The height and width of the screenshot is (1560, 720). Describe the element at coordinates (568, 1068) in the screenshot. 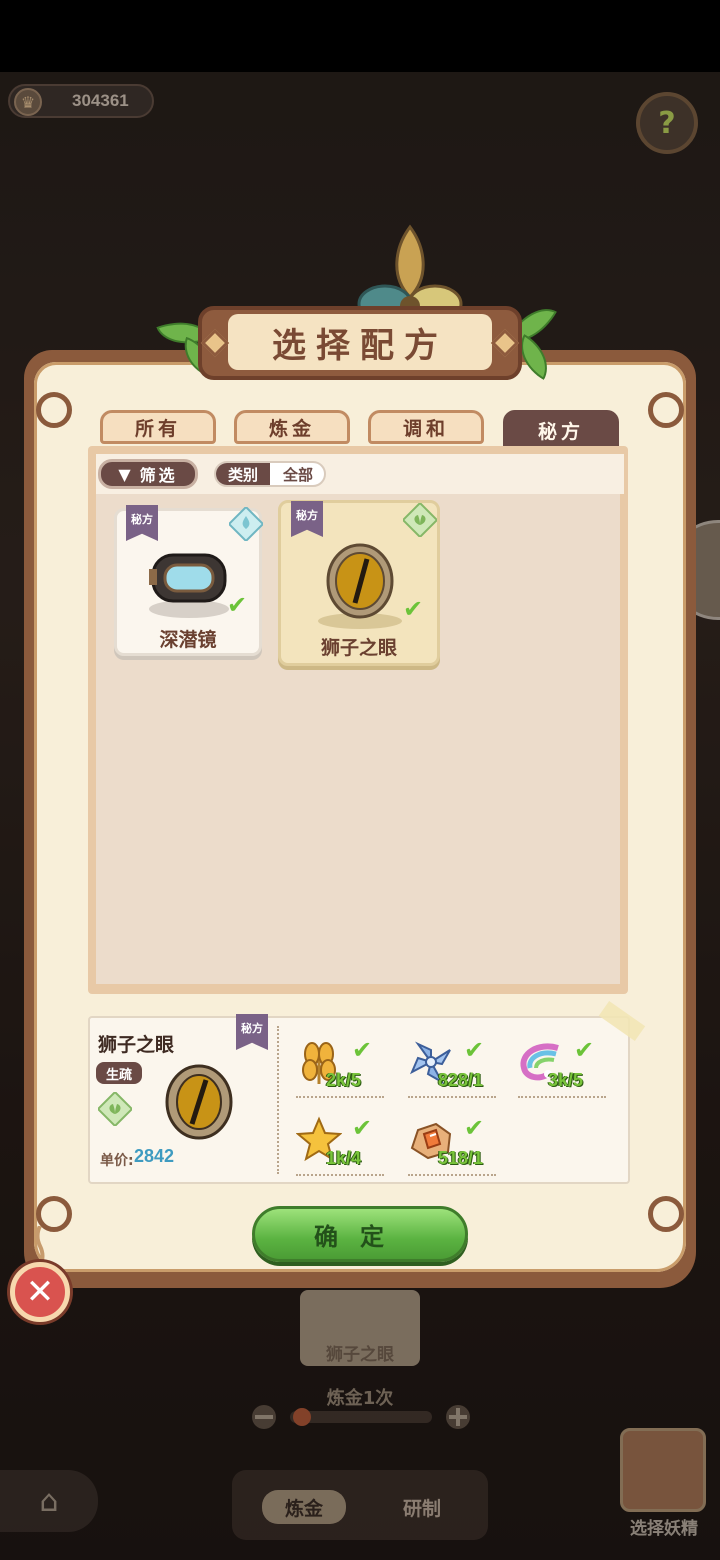

I see `ingredient-item: ✔ 3k/5` at that location.